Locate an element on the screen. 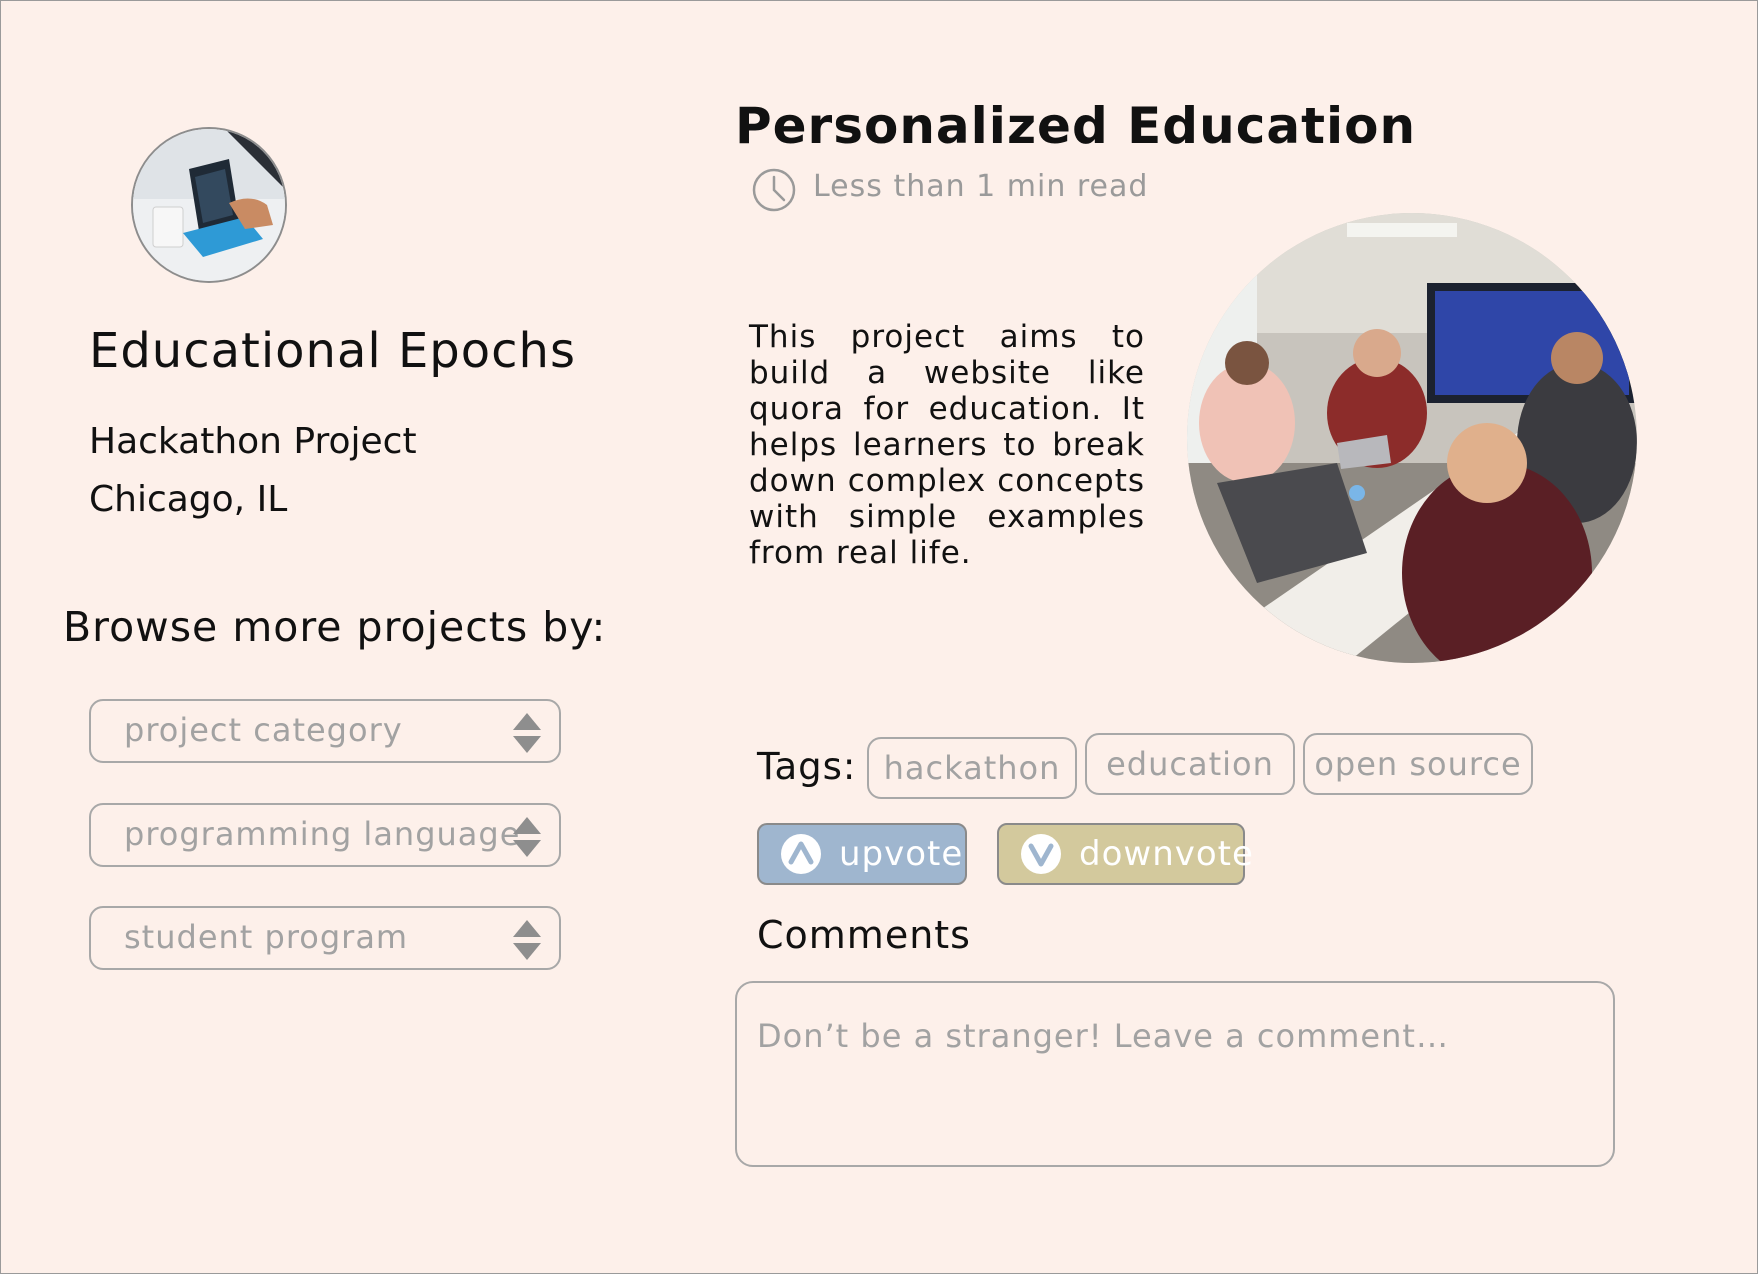  tag-education: education is located at coordinates (1190, 764).